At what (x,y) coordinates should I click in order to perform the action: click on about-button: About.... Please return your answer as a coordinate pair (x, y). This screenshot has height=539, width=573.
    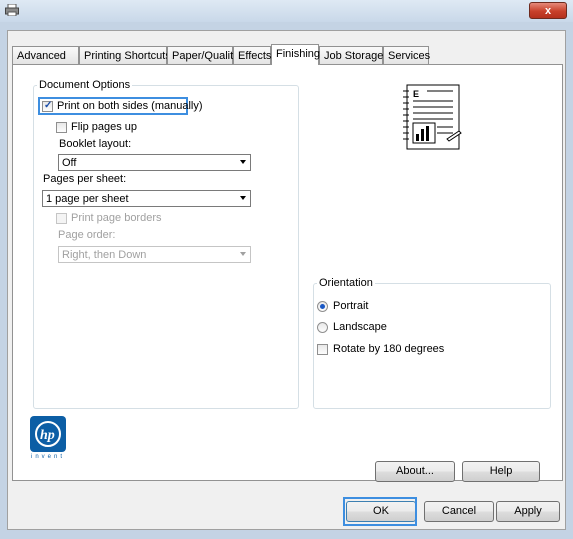
    Looking at the image, I should click on (415, 471).